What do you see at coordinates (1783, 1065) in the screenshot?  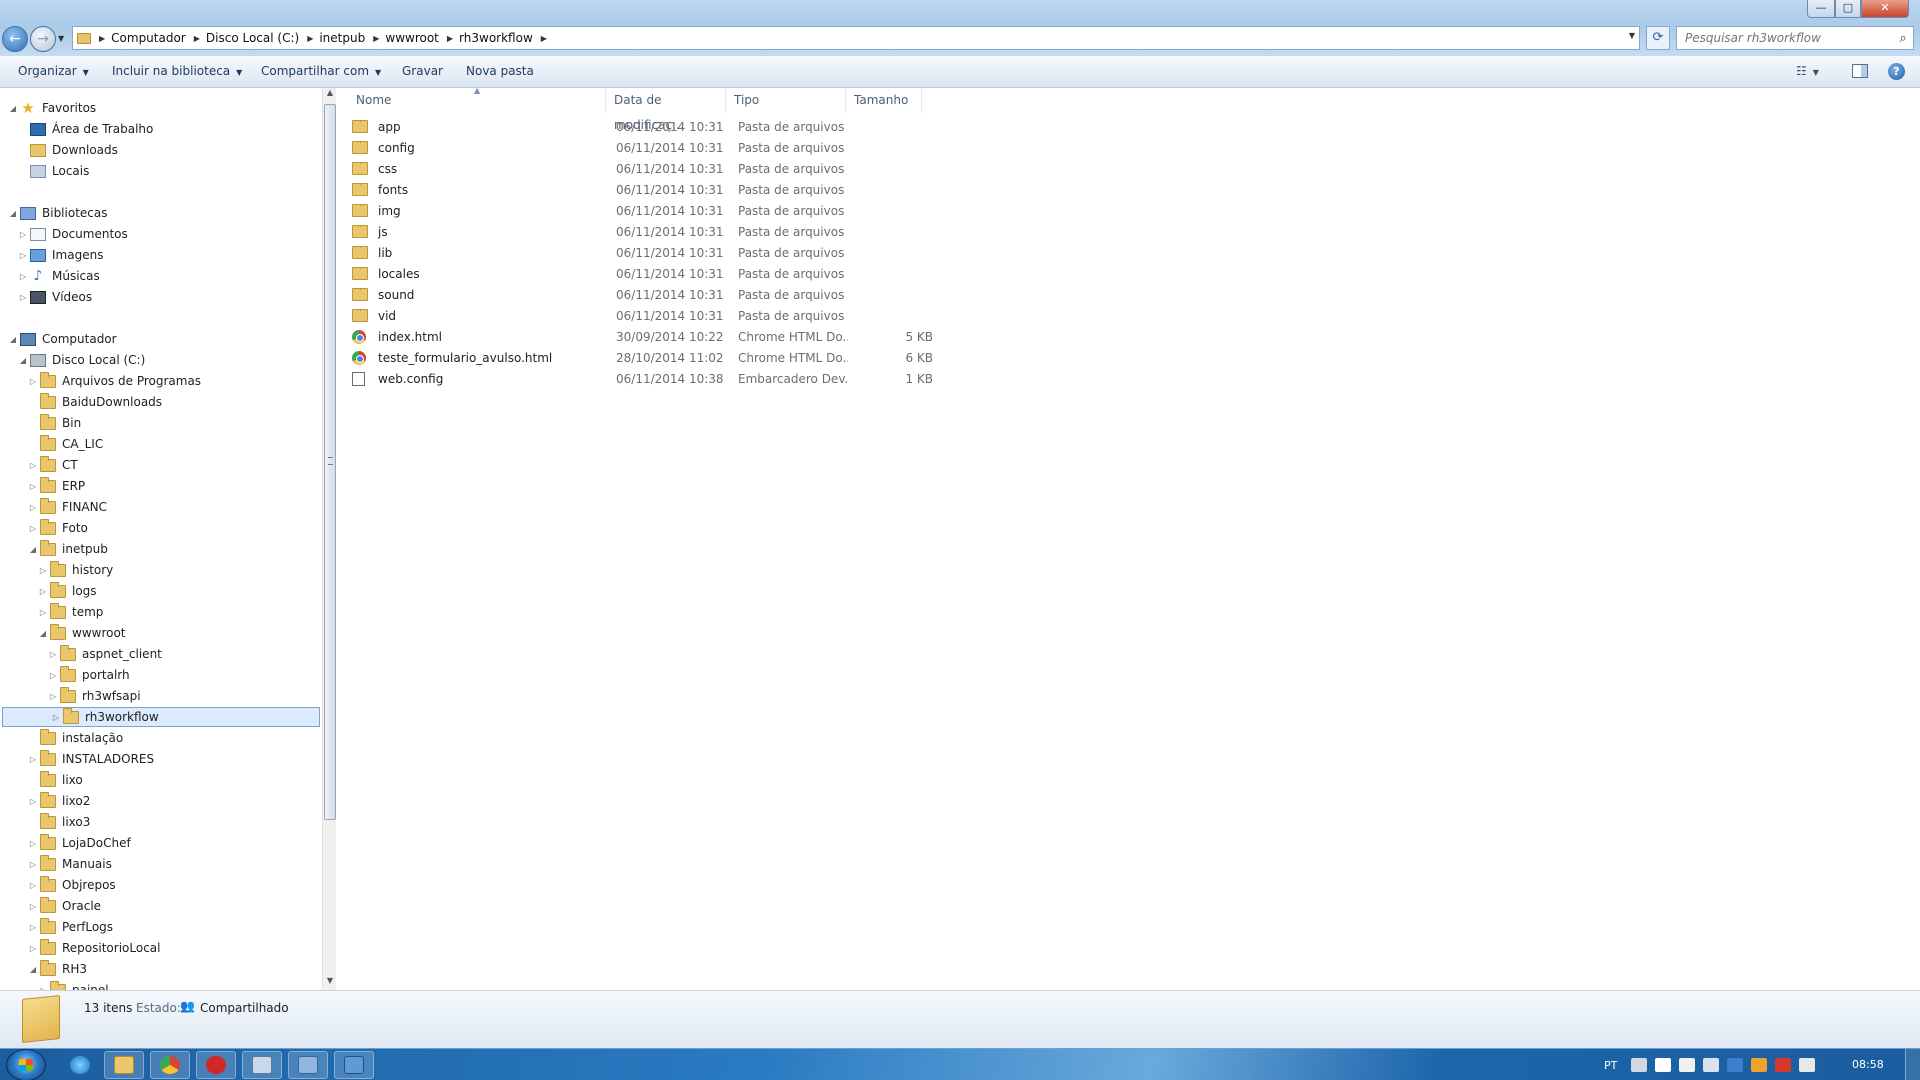 I see `alert-icon` at bounding box center [1783, 1065].